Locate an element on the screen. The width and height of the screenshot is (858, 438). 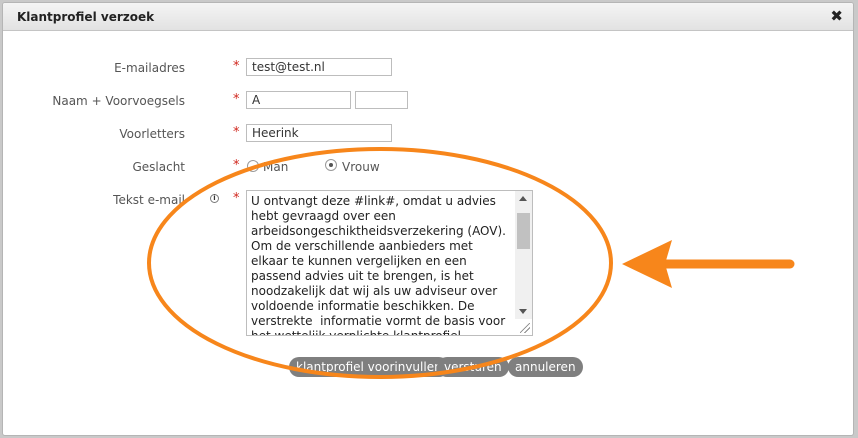
dialog-titlebar: Klantprofiel verzoek ✖ is located at coordinates (428, 17).